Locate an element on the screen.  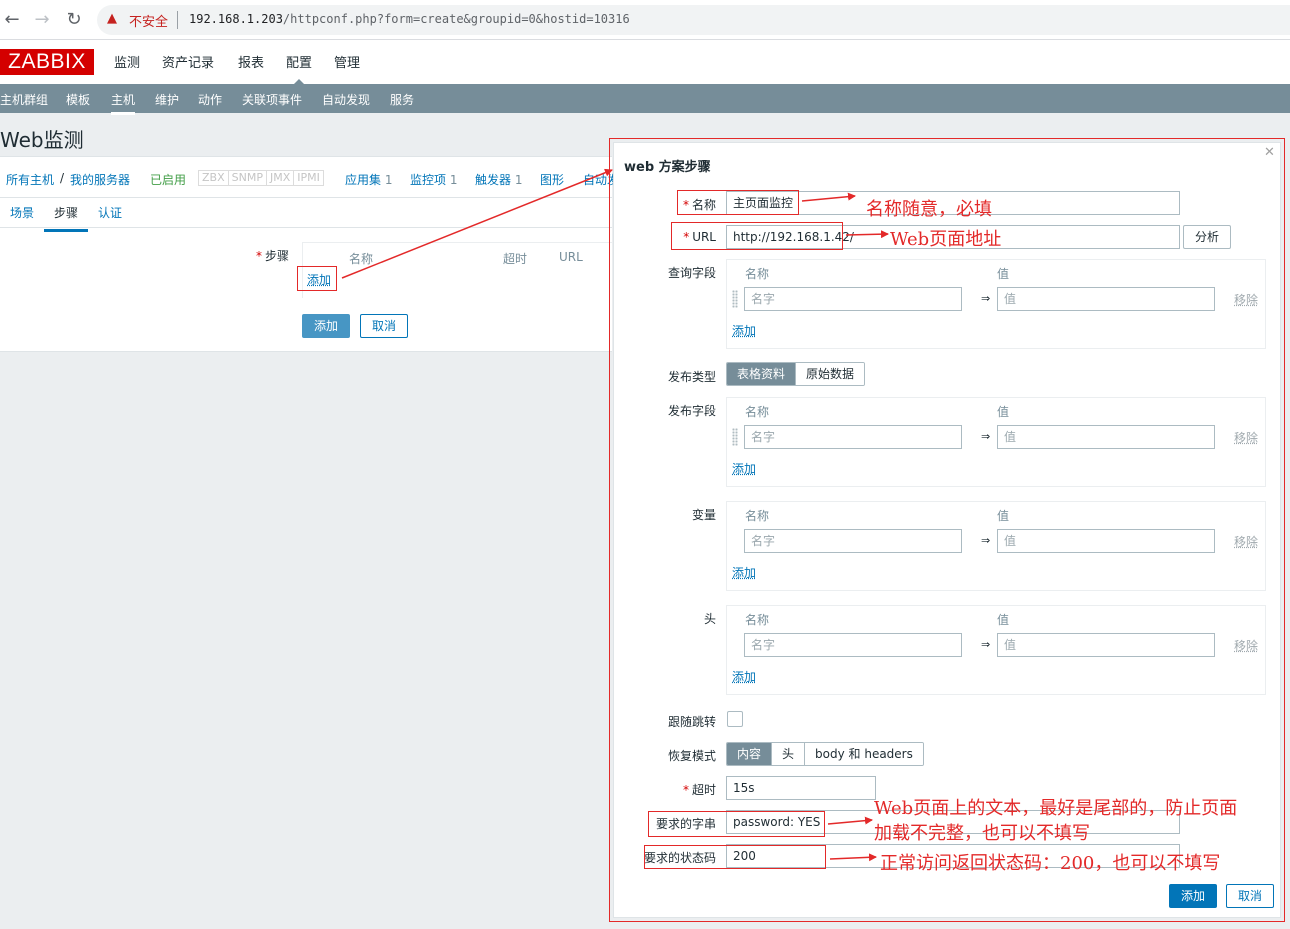
sub-item-templates: 模板 is located at coordinates (78, 99).